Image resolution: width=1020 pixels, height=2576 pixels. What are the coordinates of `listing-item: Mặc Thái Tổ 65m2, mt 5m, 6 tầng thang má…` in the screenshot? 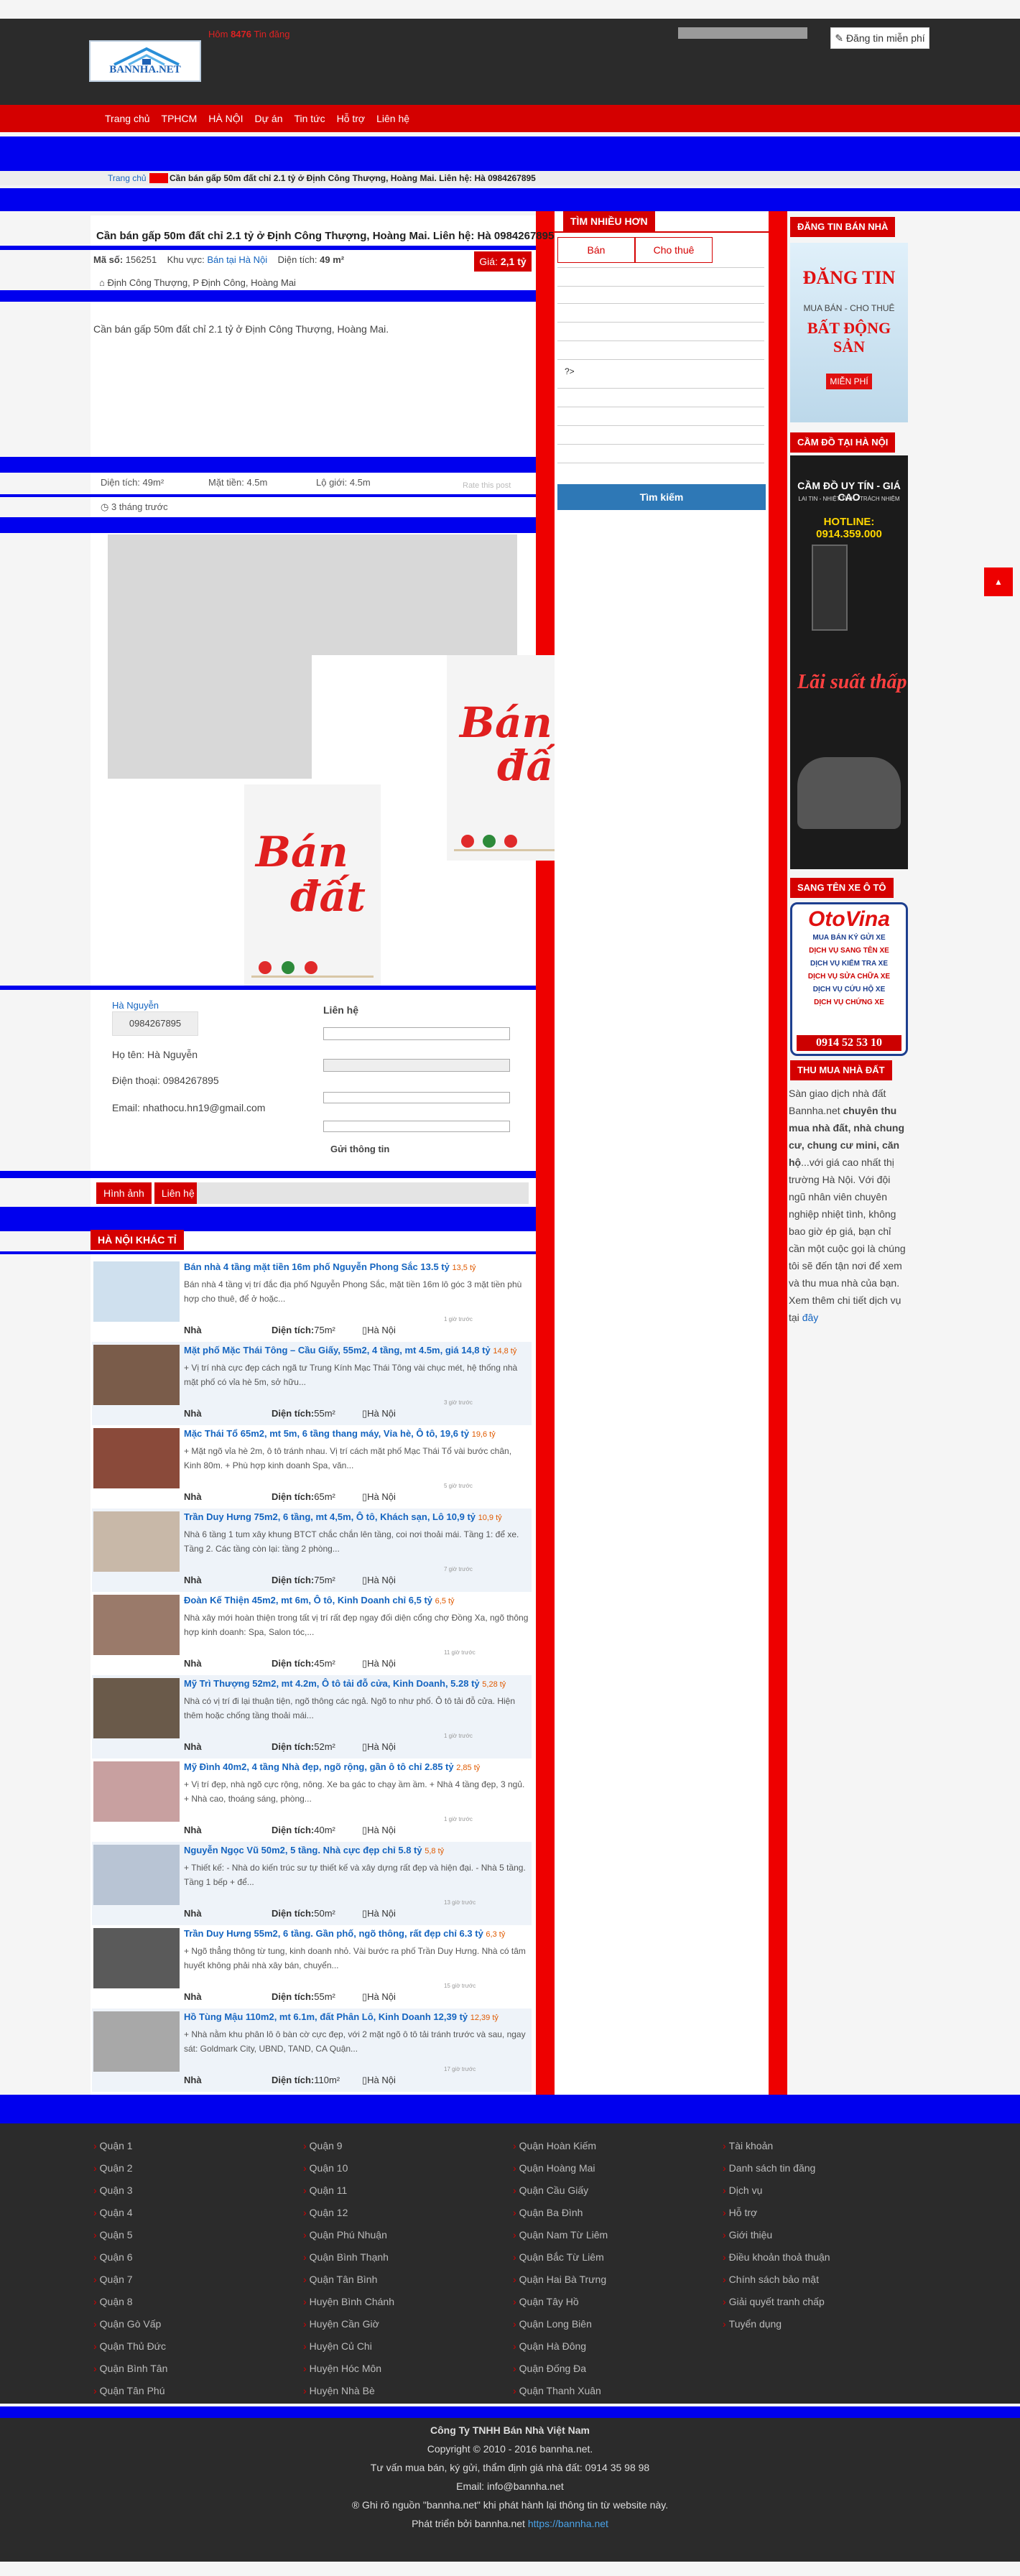 It's located at (312, 1467).